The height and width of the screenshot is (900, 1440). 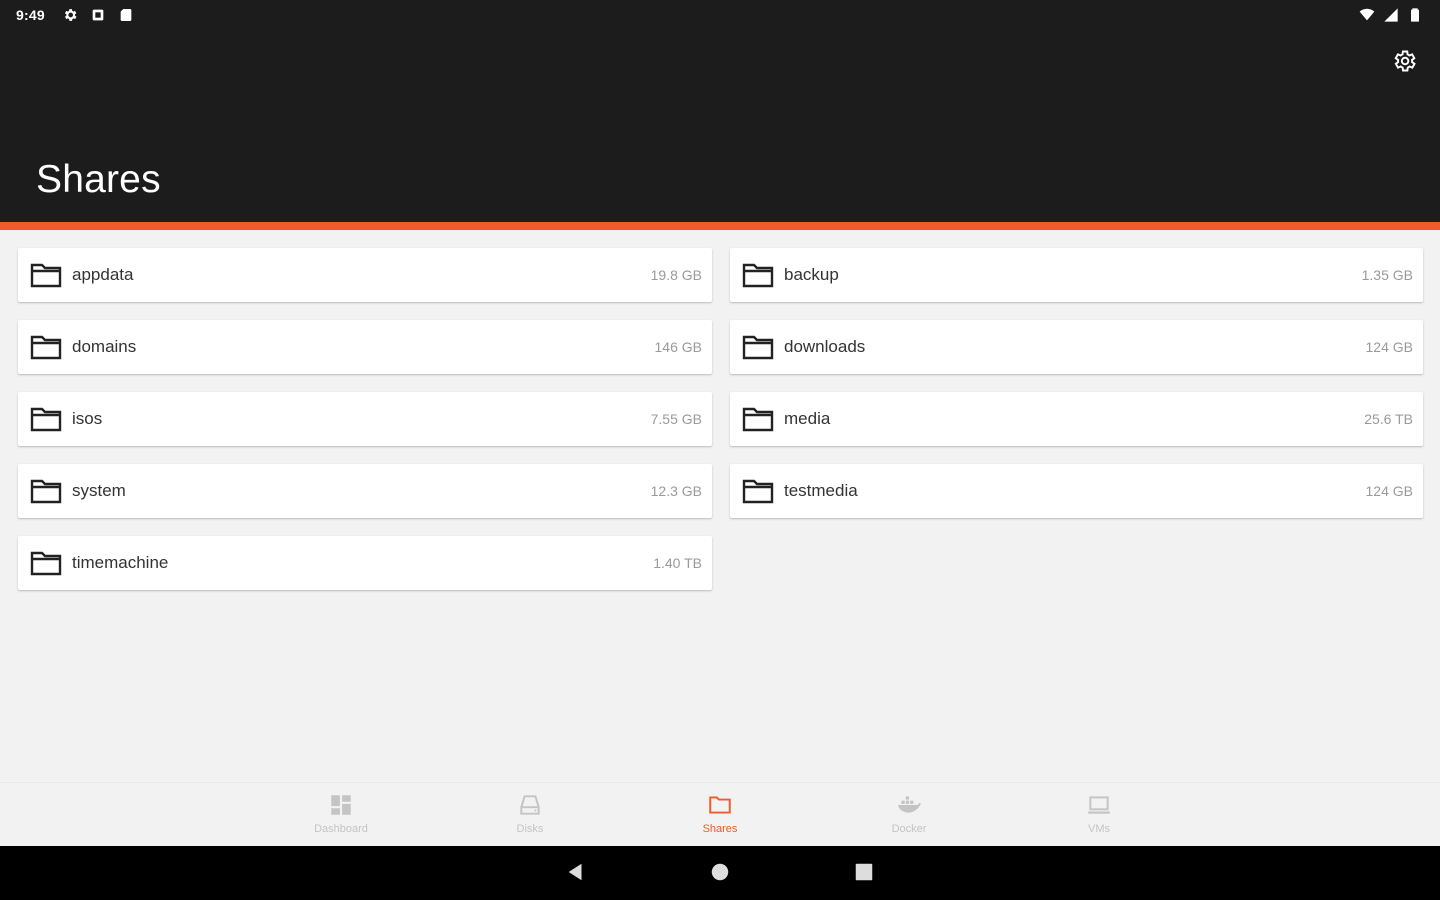 I want to click on page-title: Shares, so click(x=98, y=179).